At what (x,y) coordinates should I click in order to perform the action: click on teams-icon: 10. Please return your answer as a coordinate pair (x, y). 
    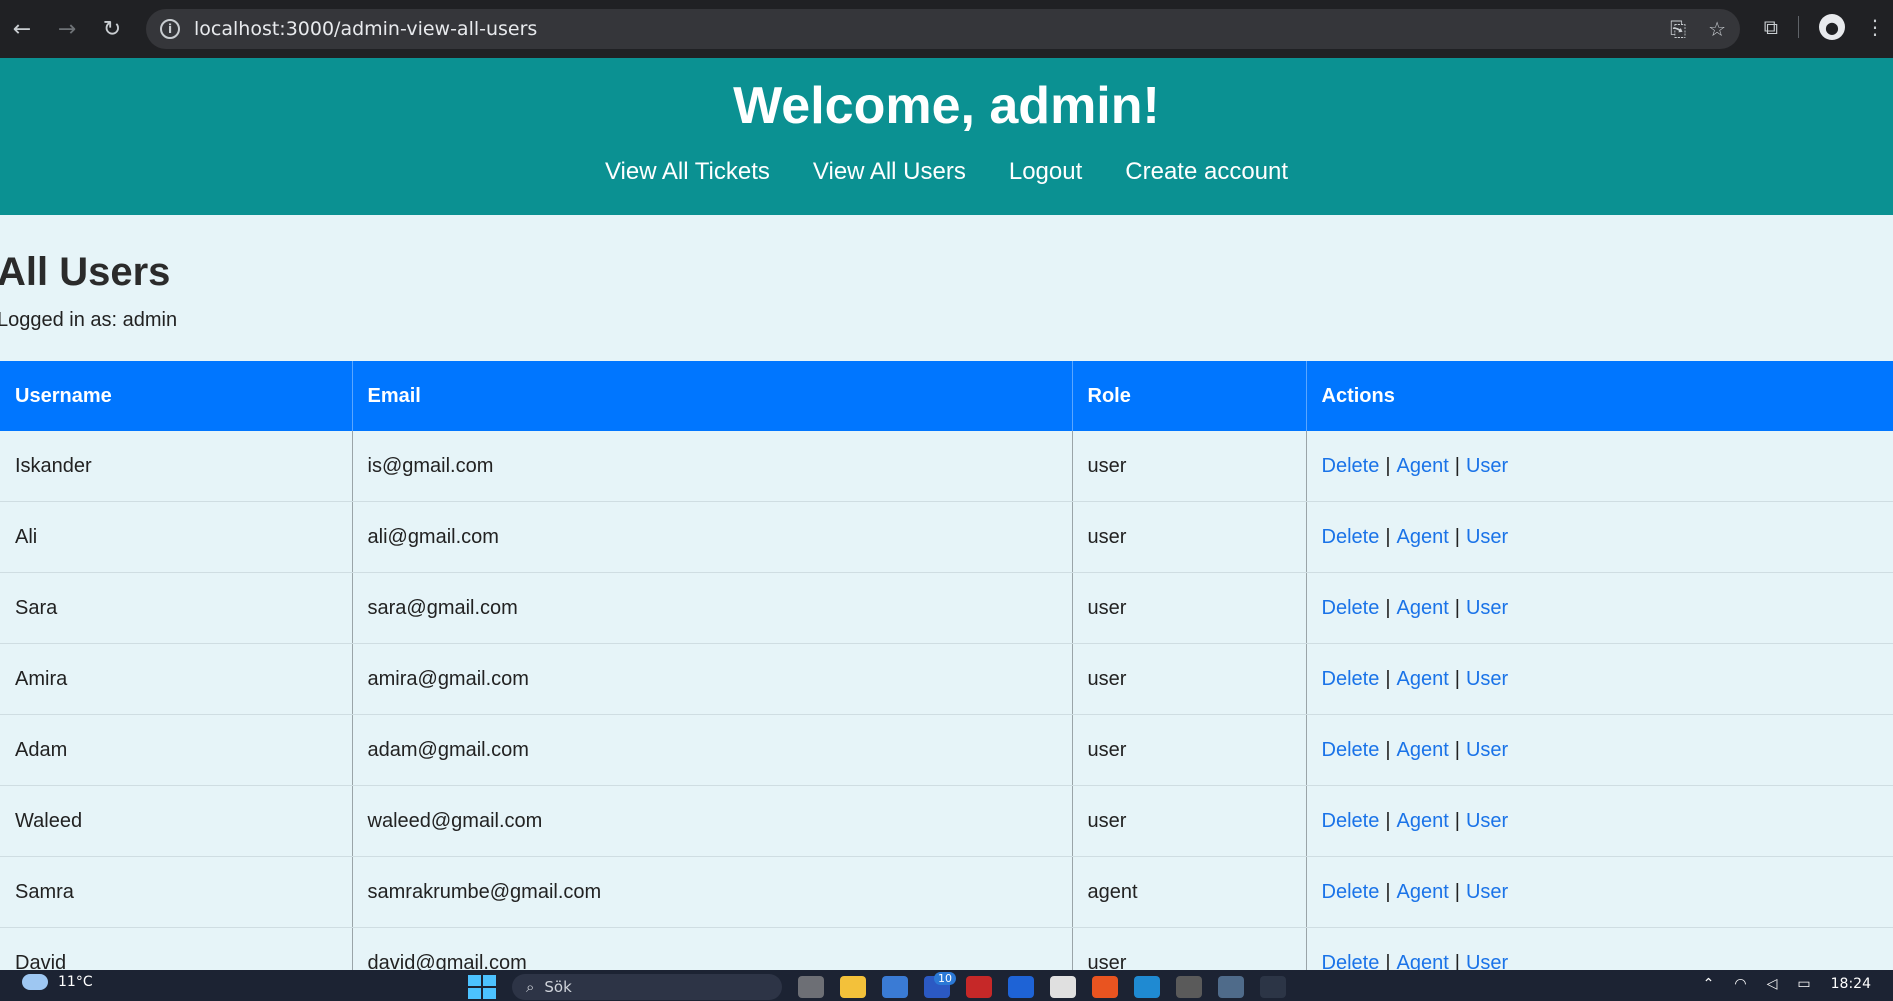
    Looking at the image, I should click on (940, 985).